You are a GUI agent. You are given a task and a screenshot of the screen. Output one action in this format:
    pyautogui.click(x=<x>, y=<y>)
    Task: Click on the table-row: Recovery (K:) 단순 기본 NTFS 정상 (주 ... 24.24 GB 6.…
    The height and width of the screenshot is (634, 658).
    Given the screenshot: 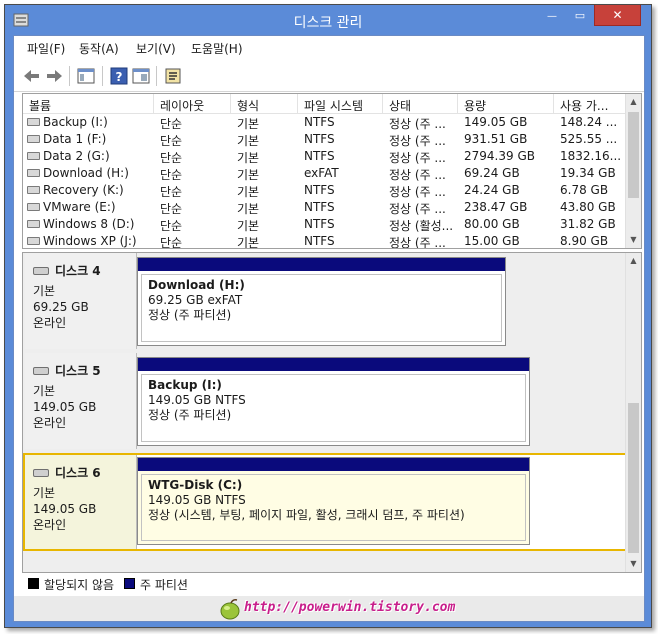 What is the action you would take?
    pyautogui.click(x=325, y=190)
    